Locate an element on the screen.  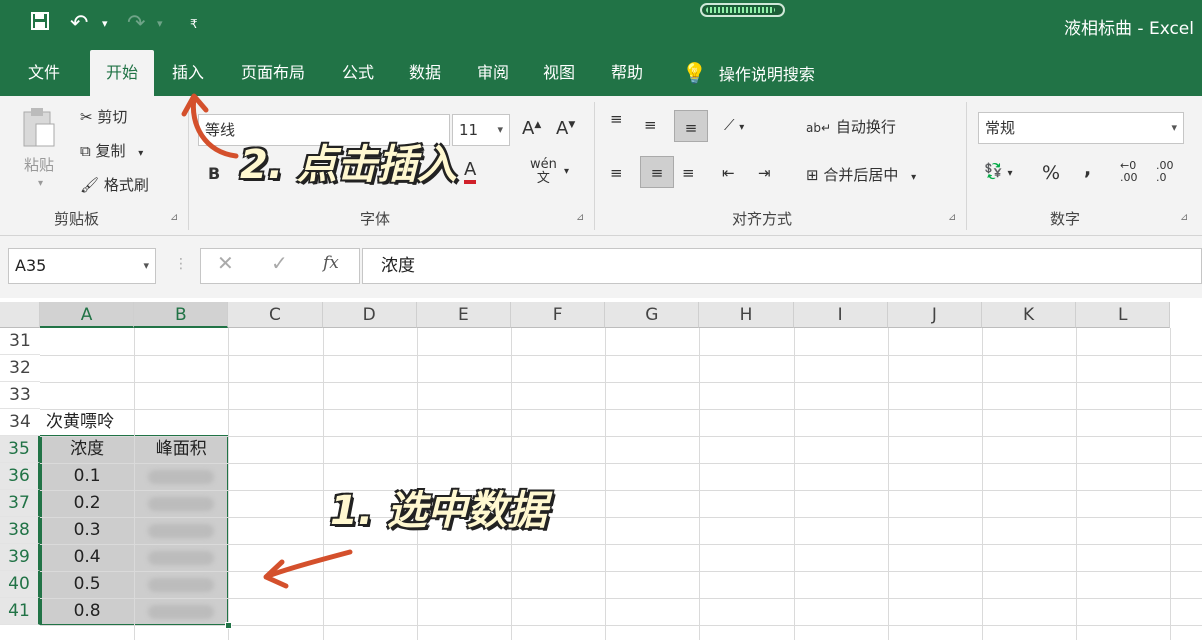
cell-concentration: 0.4 is located at coordinates (87, 557).